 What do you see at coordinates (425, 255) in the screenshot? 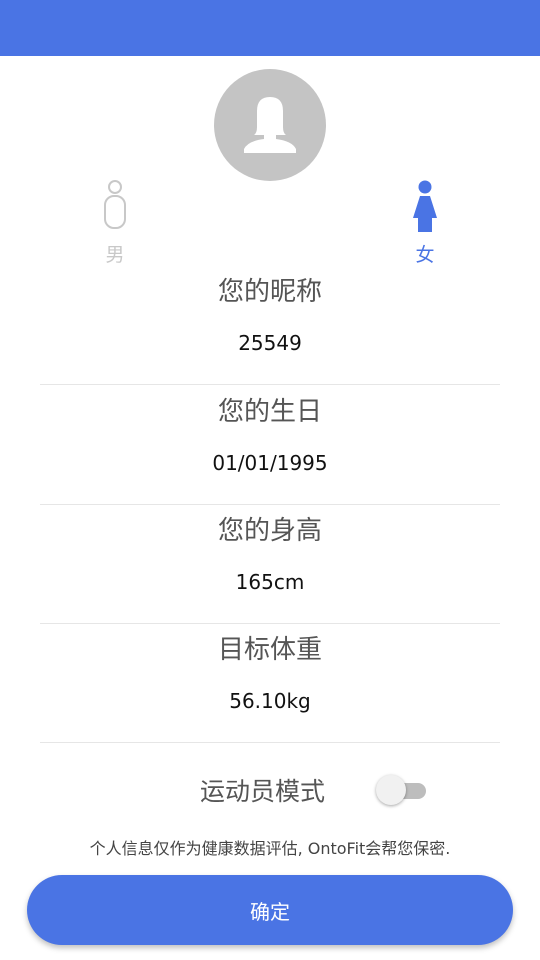
I see `gender-female-label: 女` at bounding box center [425, 255].